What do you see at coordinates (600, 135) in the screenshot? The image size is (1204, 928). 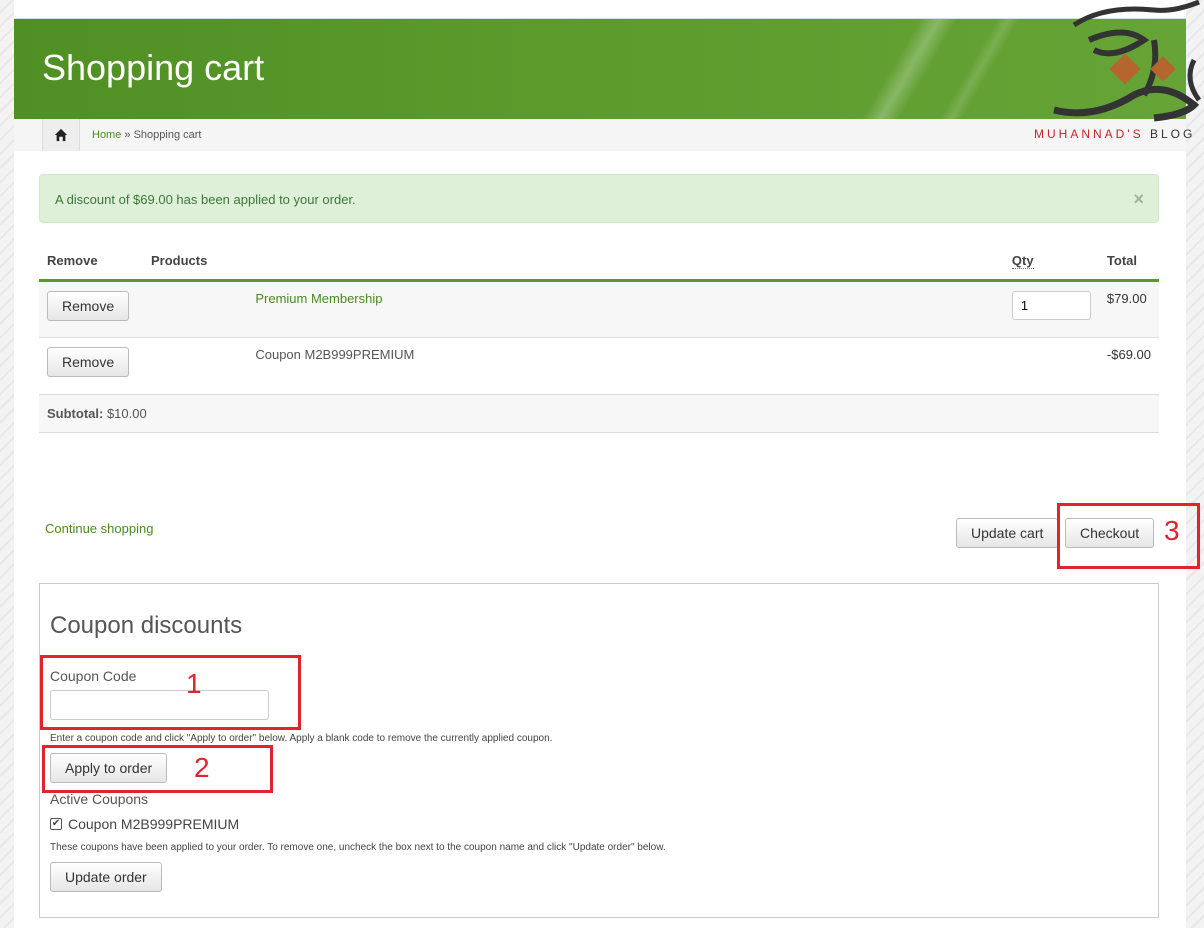 I see `breadcrumb: Home » Shopping cart` at bounding box center [600, 135].